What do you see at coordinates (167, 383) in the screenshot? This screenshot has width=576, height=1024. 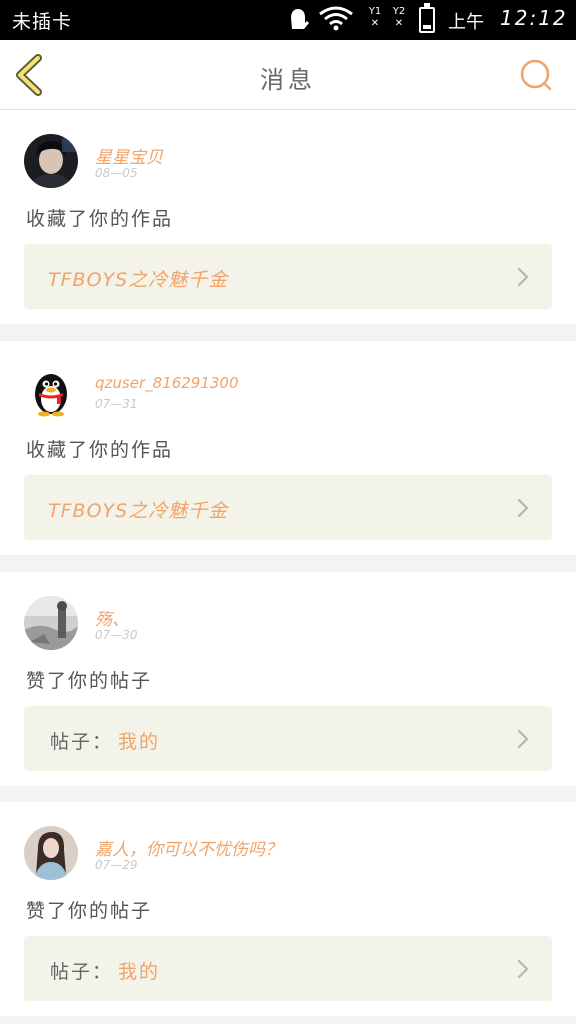 I see `user-name: qzuser_816291300` at bounding box center [167, 383].